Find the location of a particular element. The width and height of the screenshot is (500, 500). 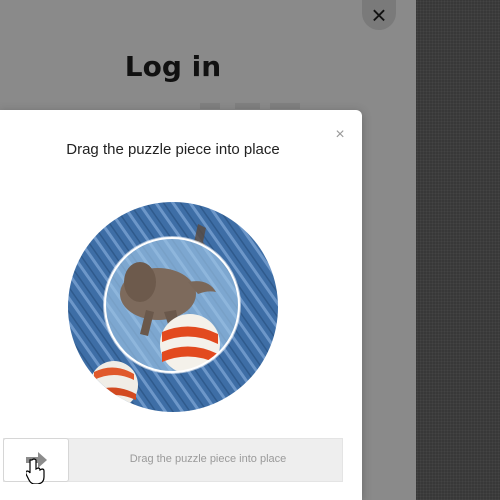

close-icon: × is located at coordinates (379, 15).